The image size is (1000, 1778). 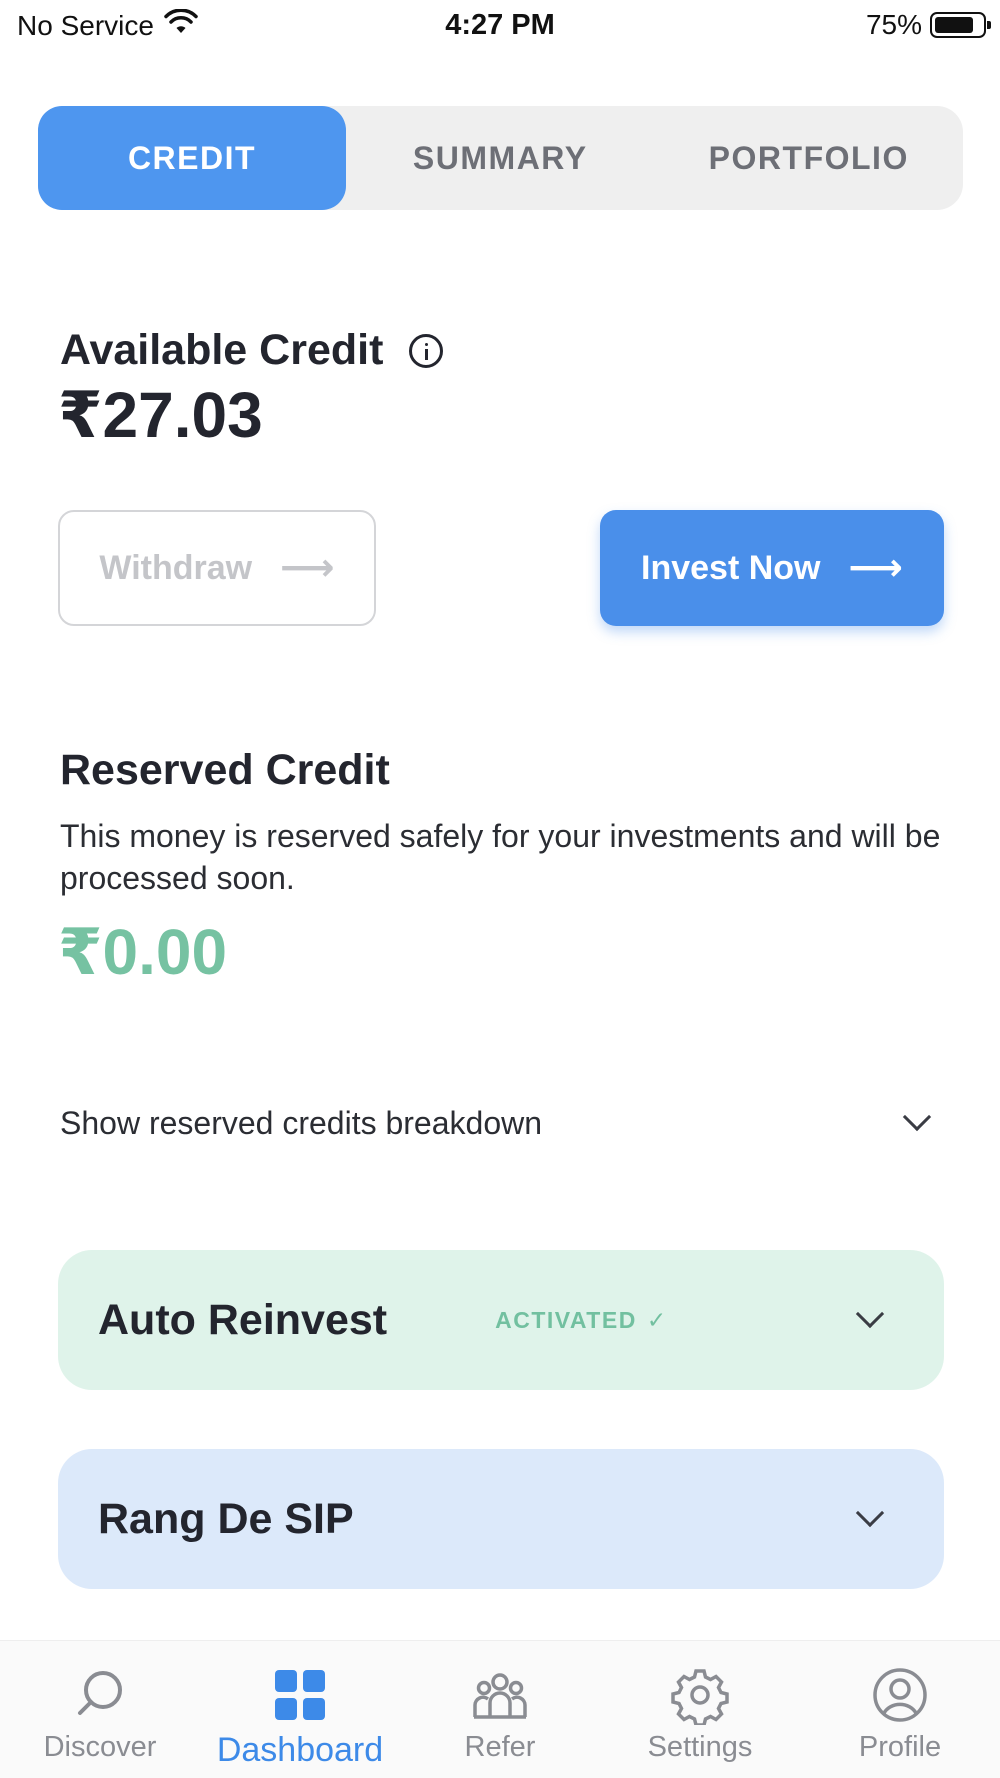 I want to click on reserved-breakdown-toggle: Show reserved credits breakdown, so click(x=497, y=1123).